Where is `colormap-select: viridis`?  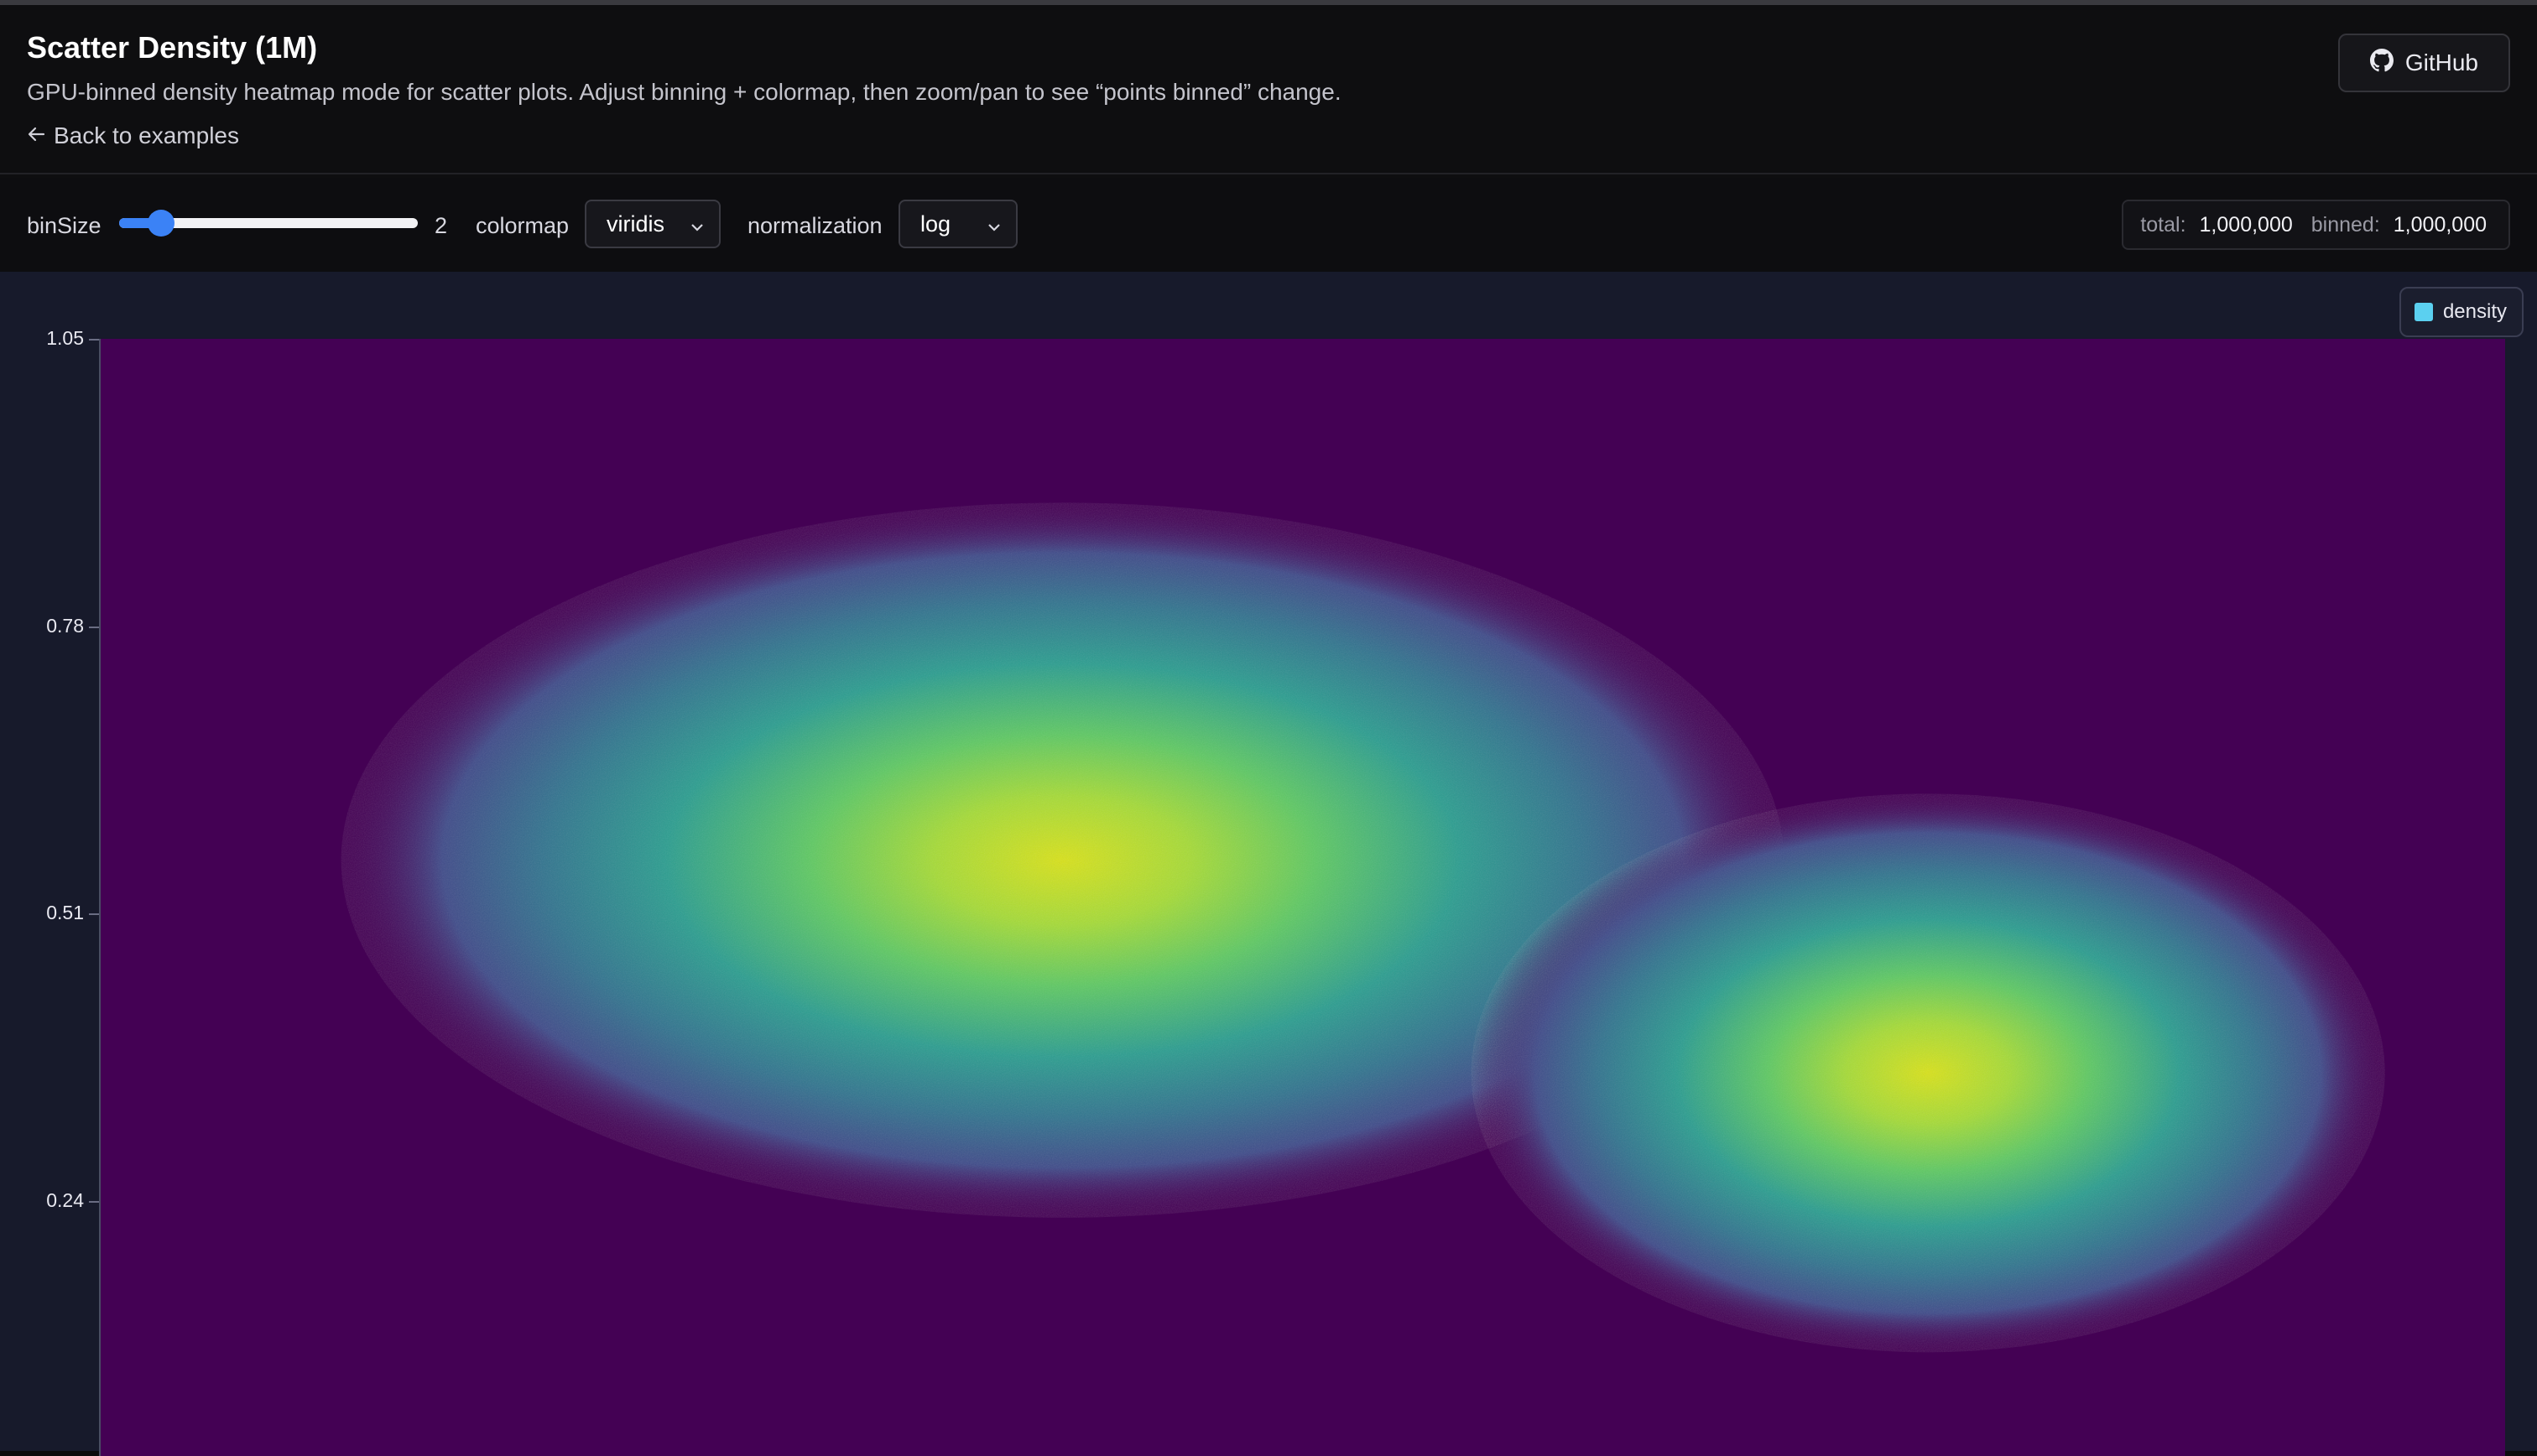 colormap-select: viridis is located at coordinates (653, 224).